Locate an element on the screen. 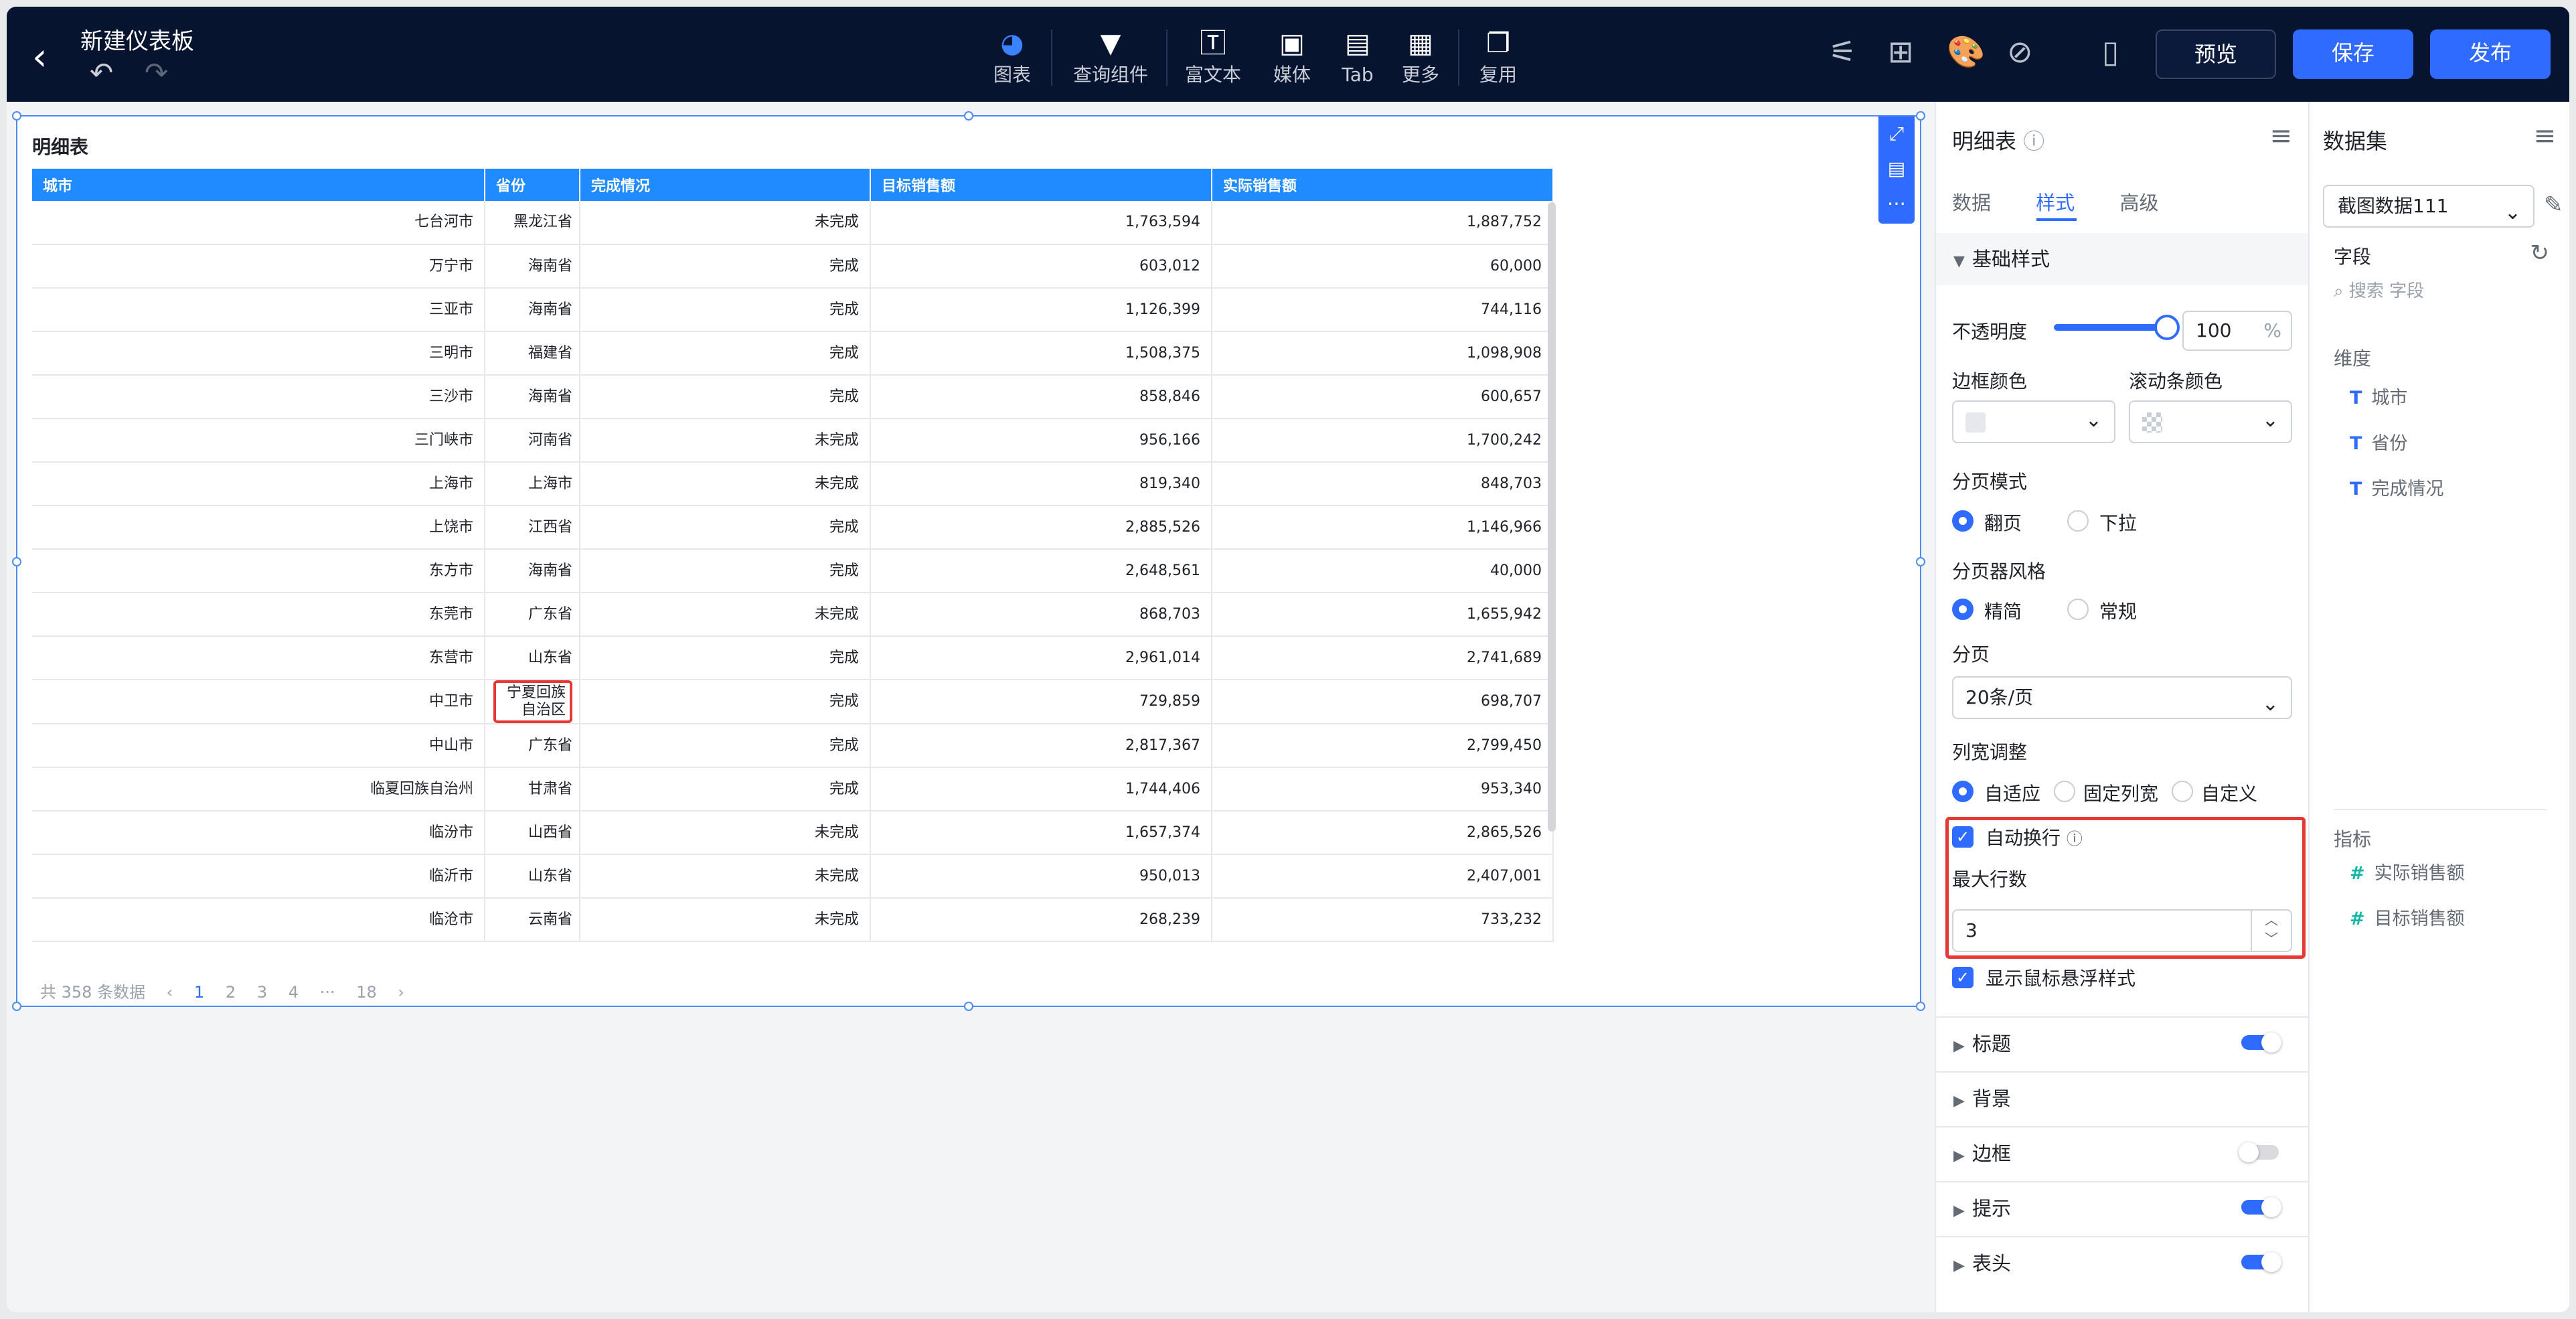  table-row: 东莞市 广东省 未完成 868,703 1,655,942 is located at coordinates (793, 615).